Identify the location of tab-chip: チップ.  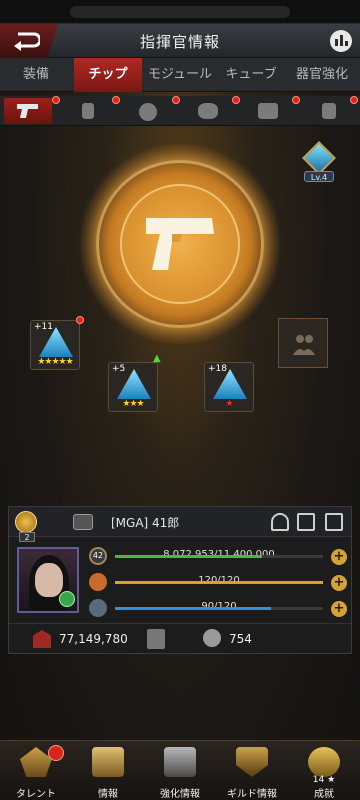
(108, 75).